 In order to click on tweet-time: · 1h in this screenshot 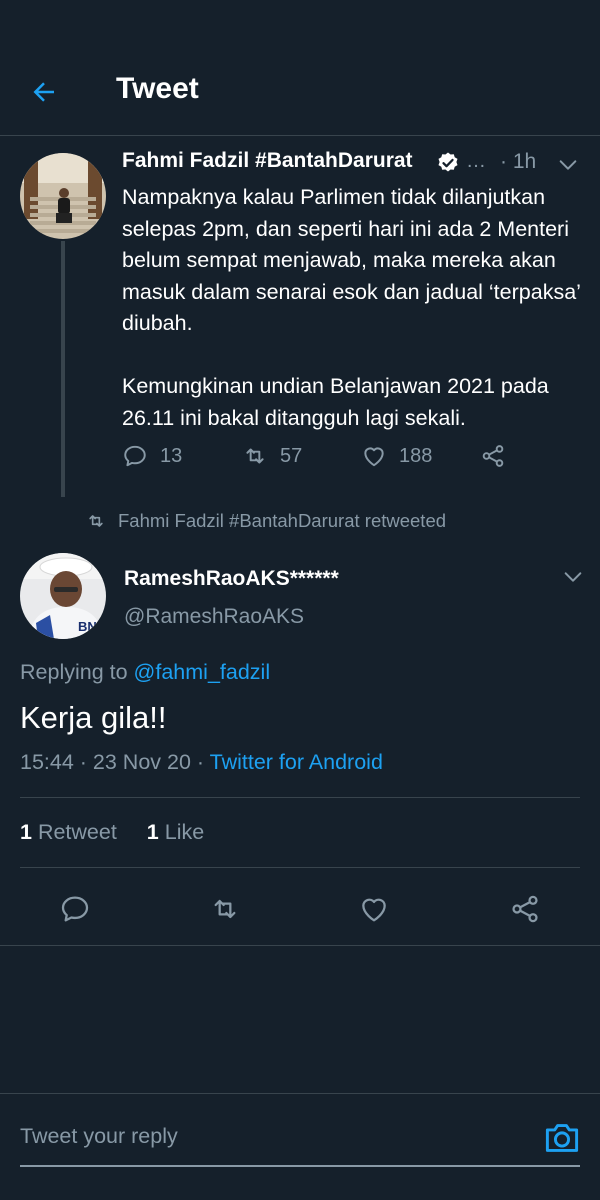, I will do `click(518, 161)`.